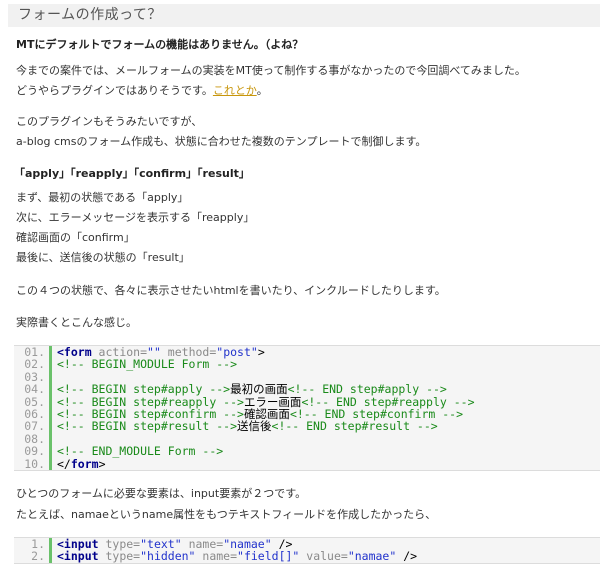  Describe the element at coordinates (76, 322) in the screenshot. I see `paragraph-line: 実際書くとこんな感じ。` at that location.